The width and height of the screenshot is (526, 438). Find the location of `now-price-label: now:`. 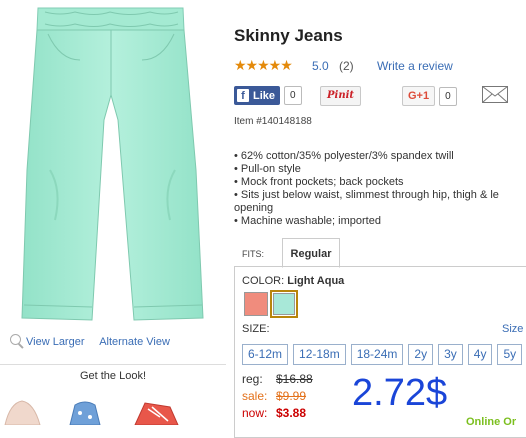

now-price-label: now: is located at coordinates (255, 413).